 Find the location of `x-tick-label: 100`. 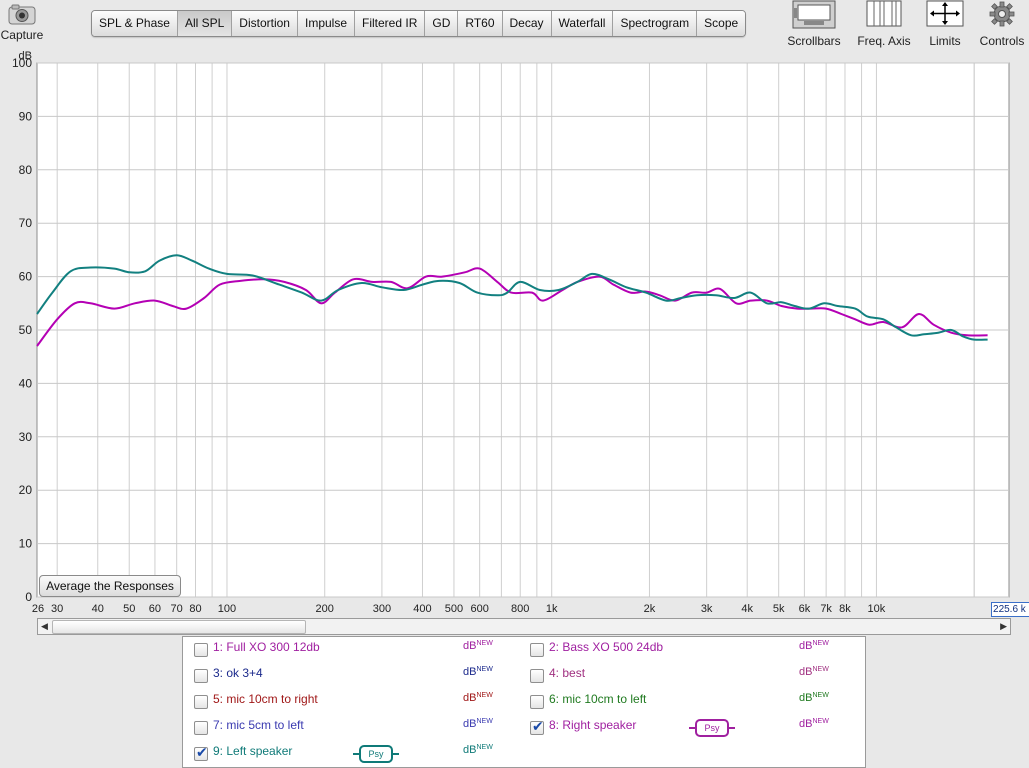

x-tick-label: 100 is located at coordinates (227, 609).